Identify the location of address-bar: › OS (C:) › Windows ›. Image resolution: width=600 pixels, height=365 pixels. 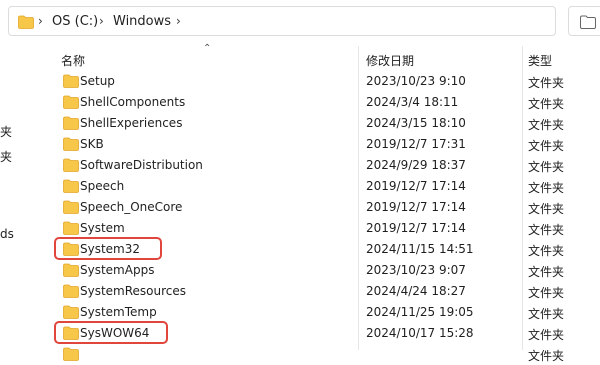
(282, 21).